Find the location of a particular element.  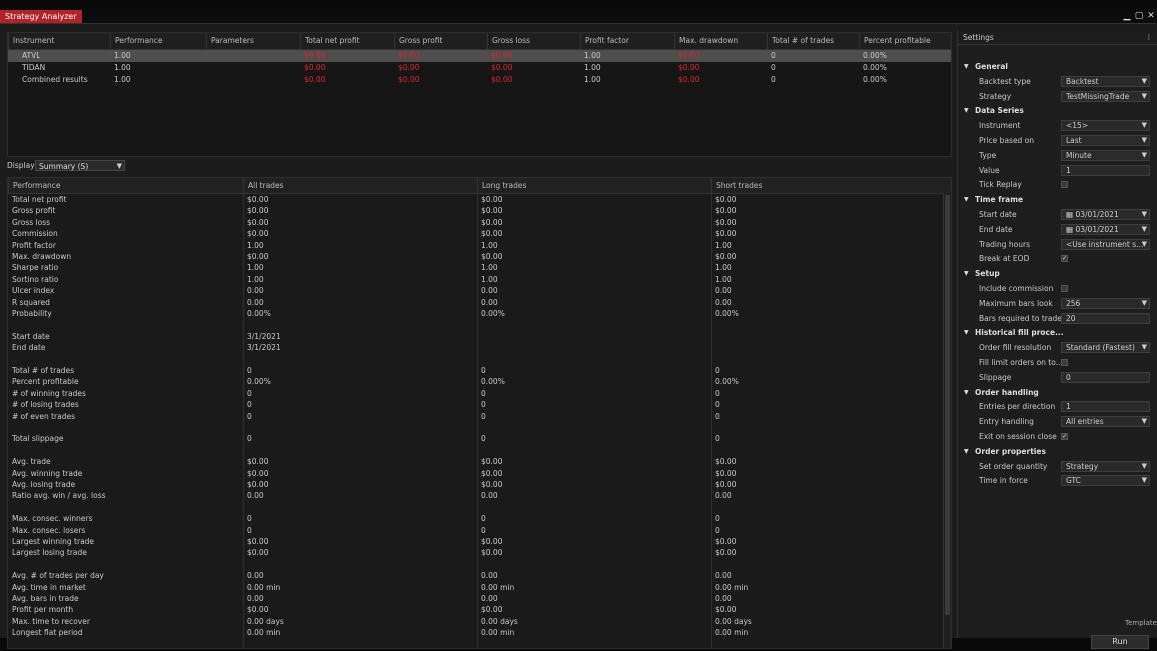

property-label: Maximum bars look is located at coordinates (1016, 303).